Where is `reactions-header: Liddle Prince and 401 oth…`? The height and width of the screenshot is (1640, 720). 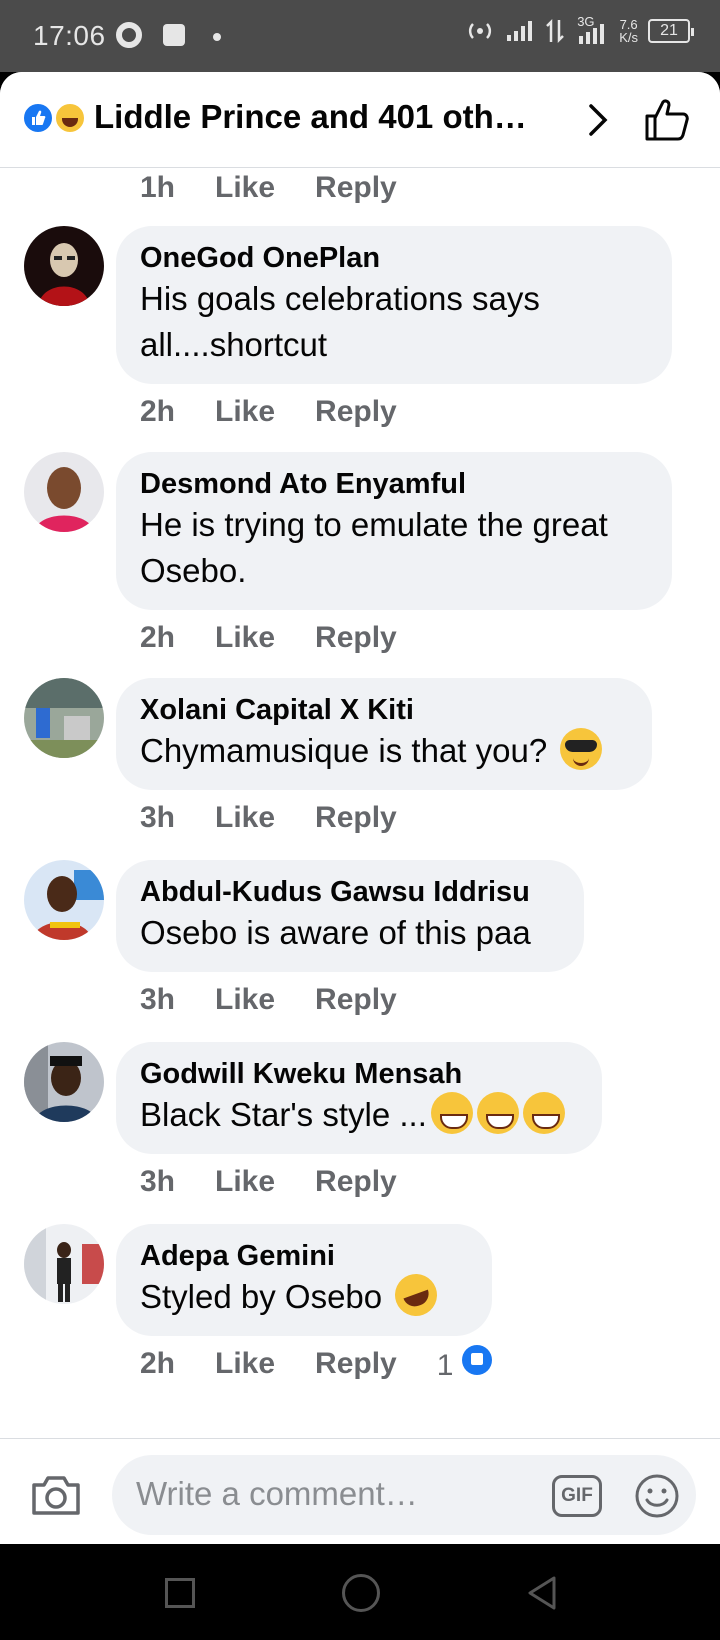 reactions-header: Liddle Prince and 401 oth… is located at coordinates (360, 120).